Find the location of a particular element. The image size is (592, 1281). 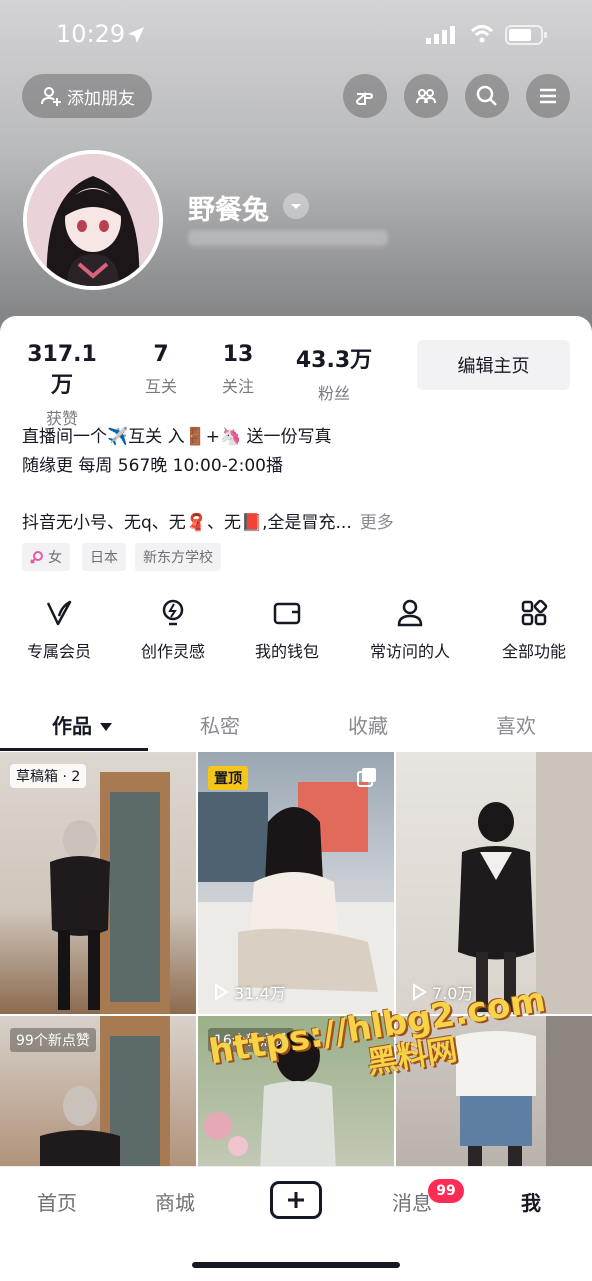

wifi-icon is located at coordinates (482, 34).